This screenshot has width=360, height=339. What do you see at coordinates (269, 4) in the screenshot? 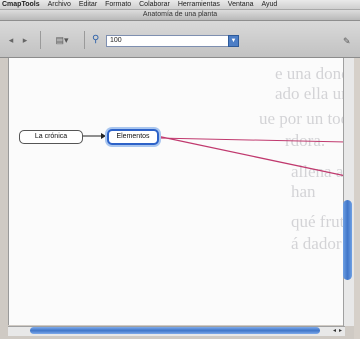
I see `menu-ayuda: Ayud` at bounding box center [269, 4].